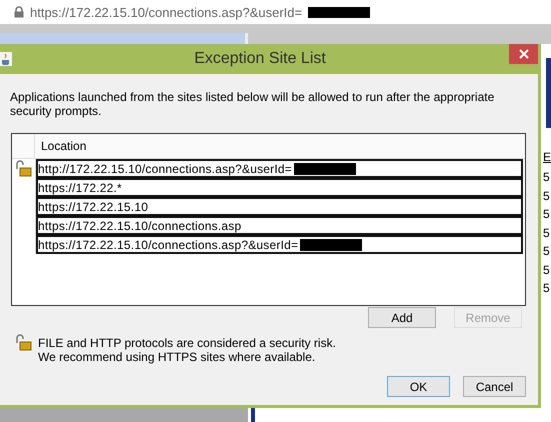 This screenshot has height=422, width=551. I want to click on column-header: E, so click(547, 157).